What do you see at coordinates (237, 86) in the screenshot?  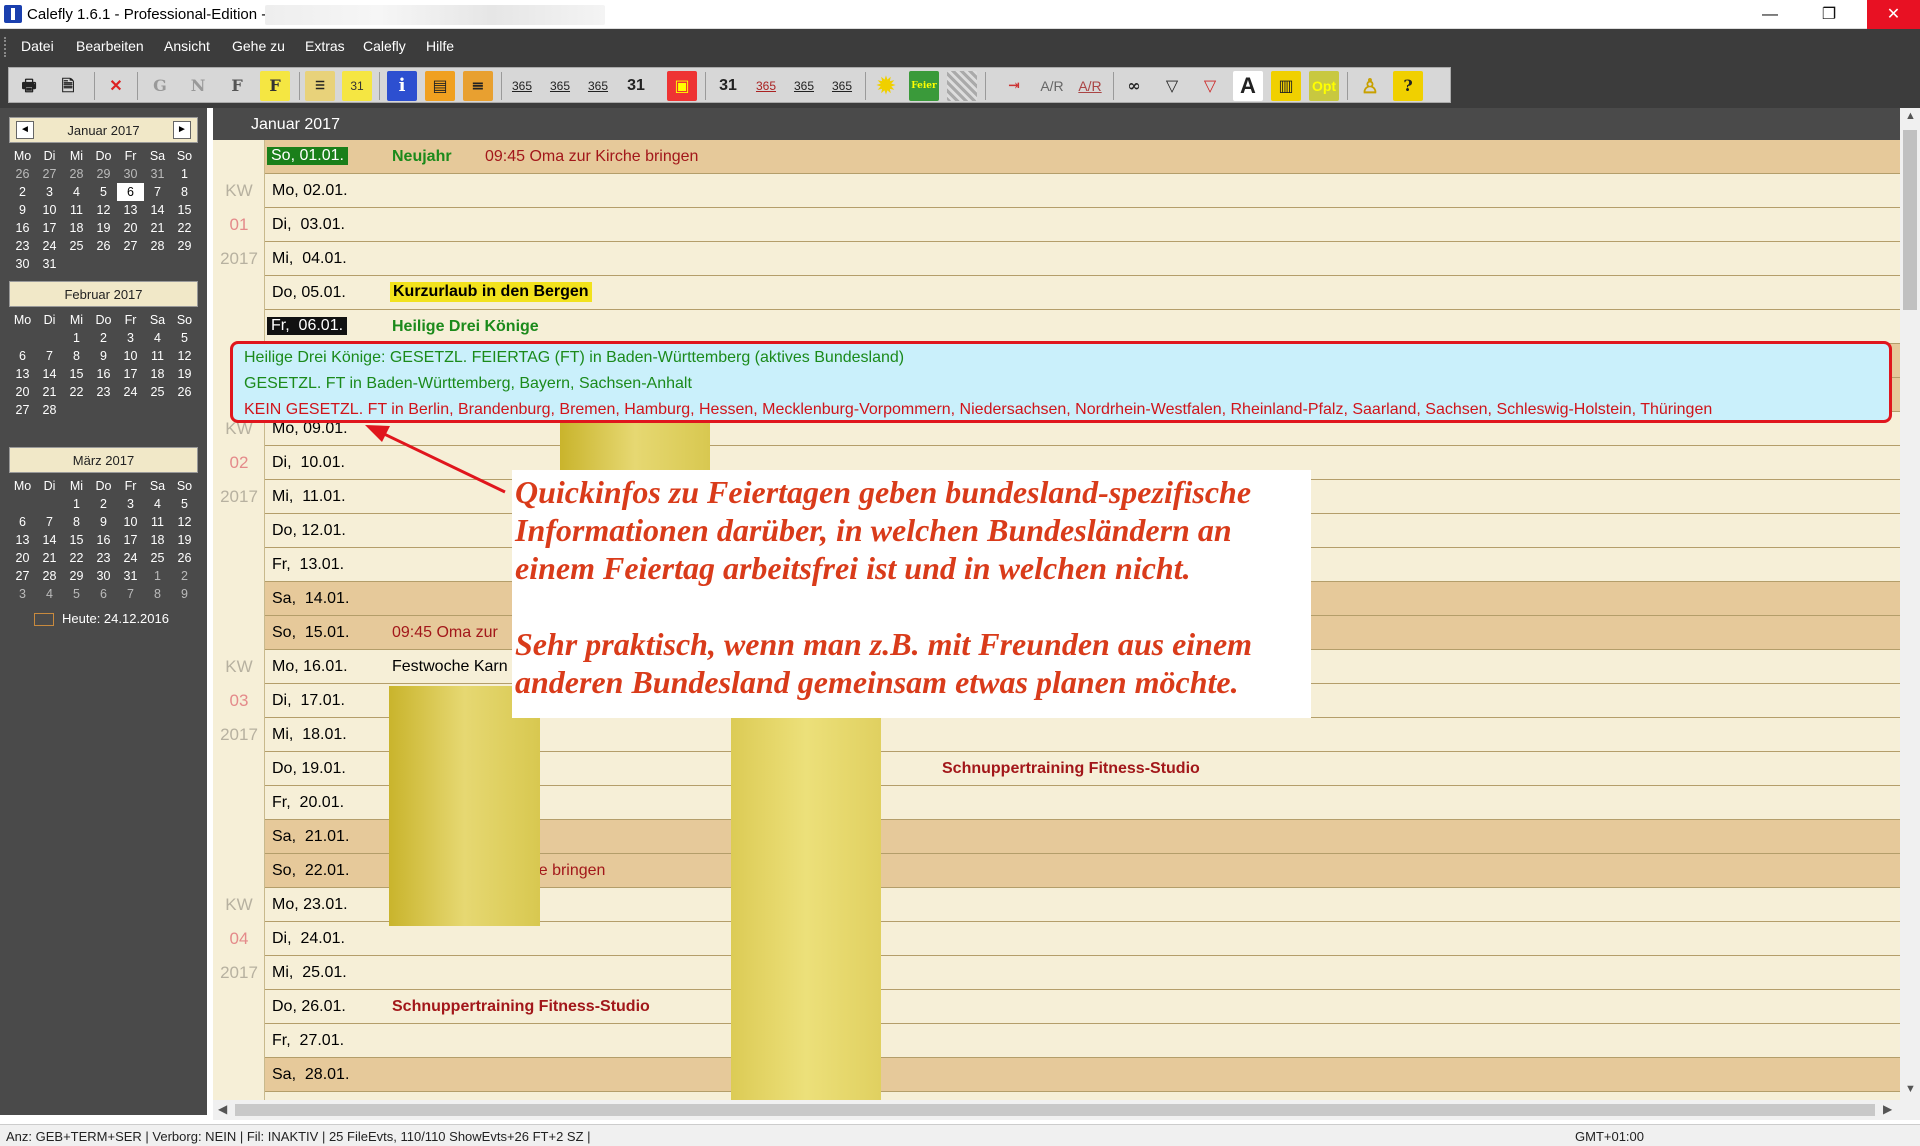 I see `f-icon: F` at bounding box center [237, 86].